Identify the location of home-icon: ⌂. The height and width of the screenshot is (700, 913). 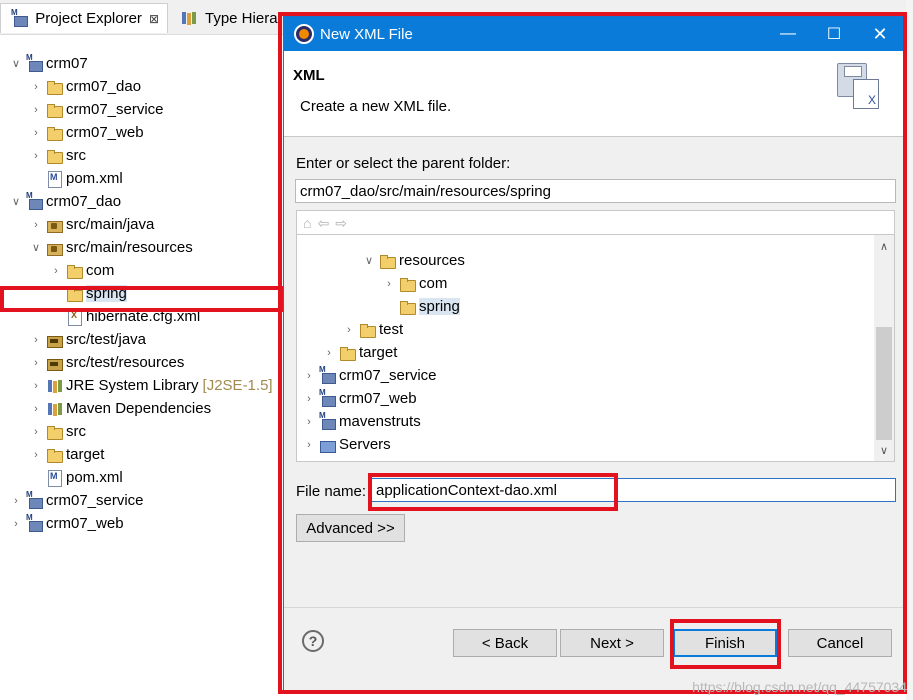
(307, 223).